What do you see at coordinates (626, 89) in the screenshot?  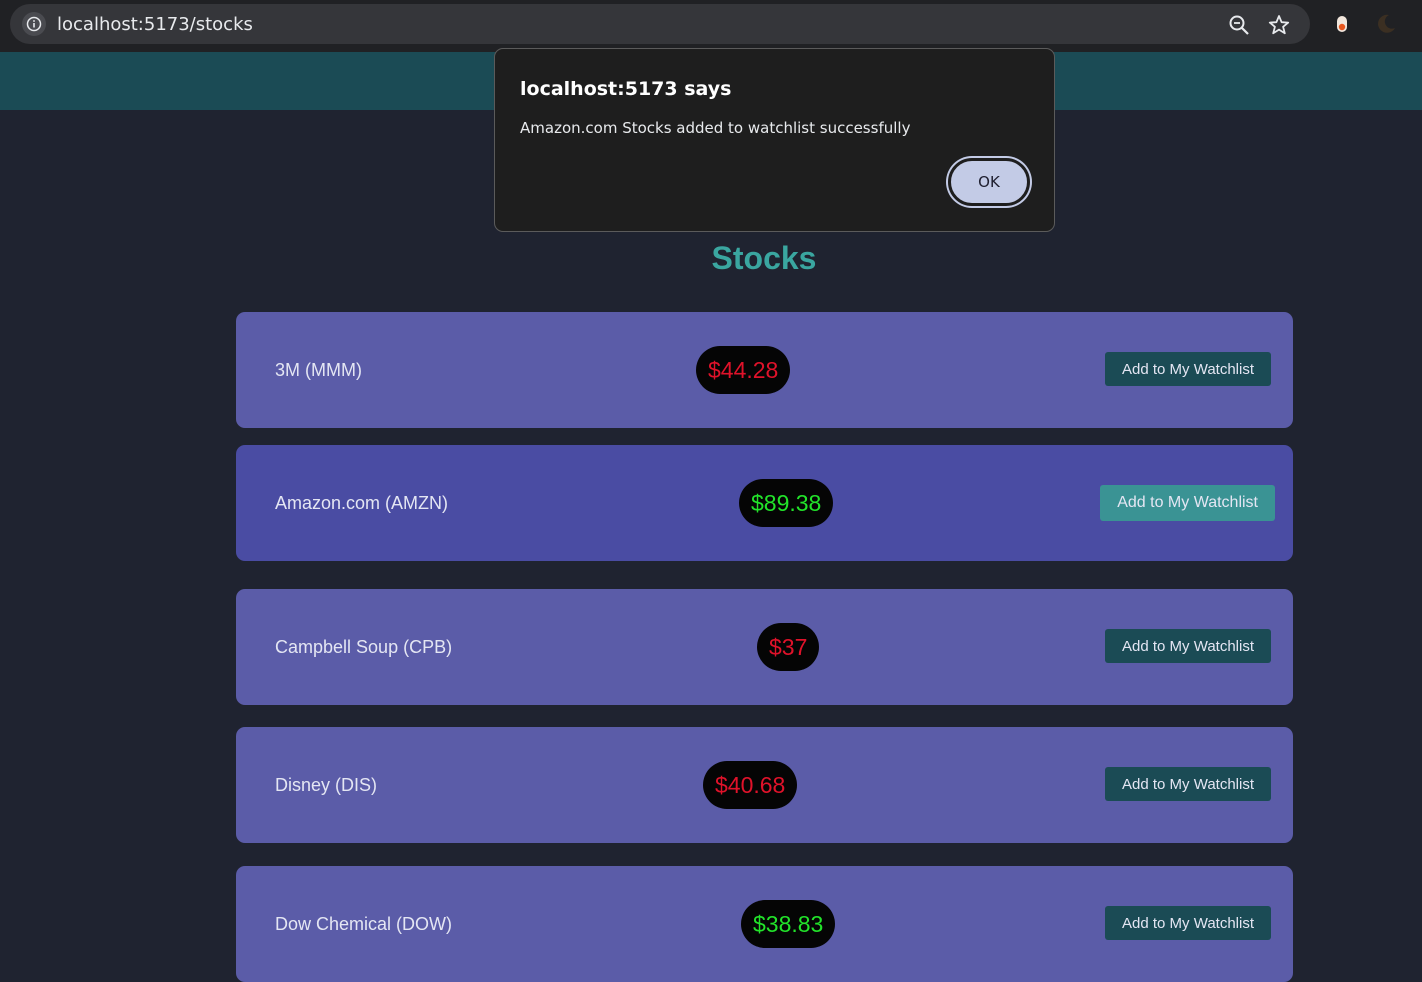 I see `alert-title: localhost:5173 says` at bounding box center [626, 89].